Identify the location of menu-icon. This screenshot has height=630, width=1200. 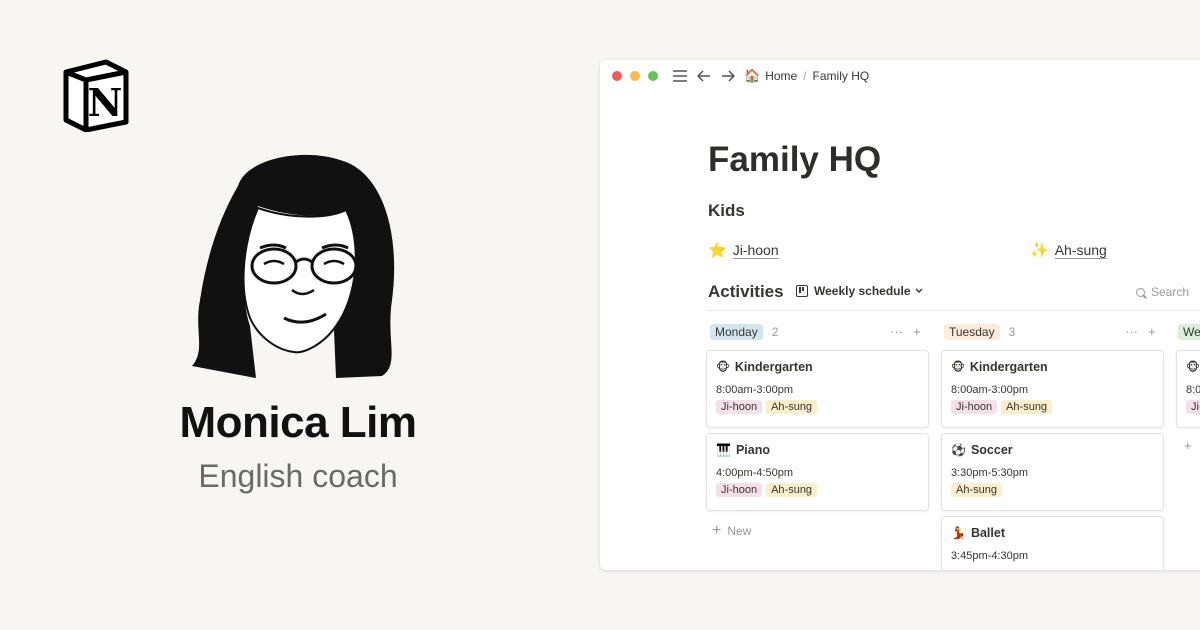
(680, 76).